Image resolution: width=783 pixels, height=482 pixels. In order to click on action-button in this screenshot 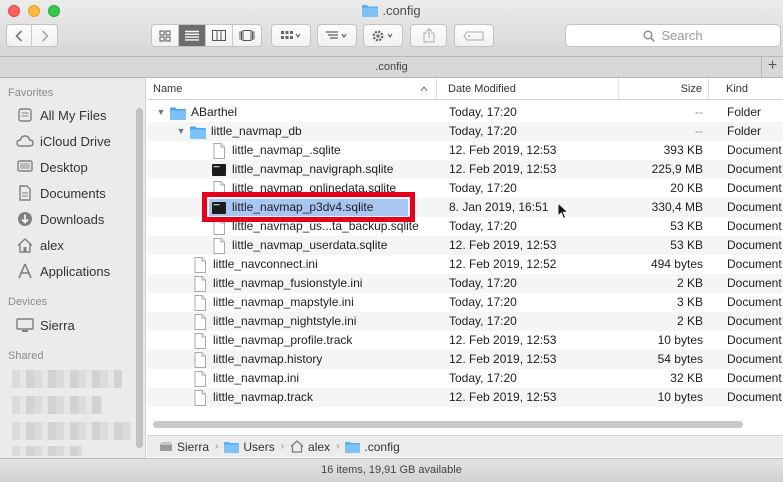, I will do `click(383, 35)`.